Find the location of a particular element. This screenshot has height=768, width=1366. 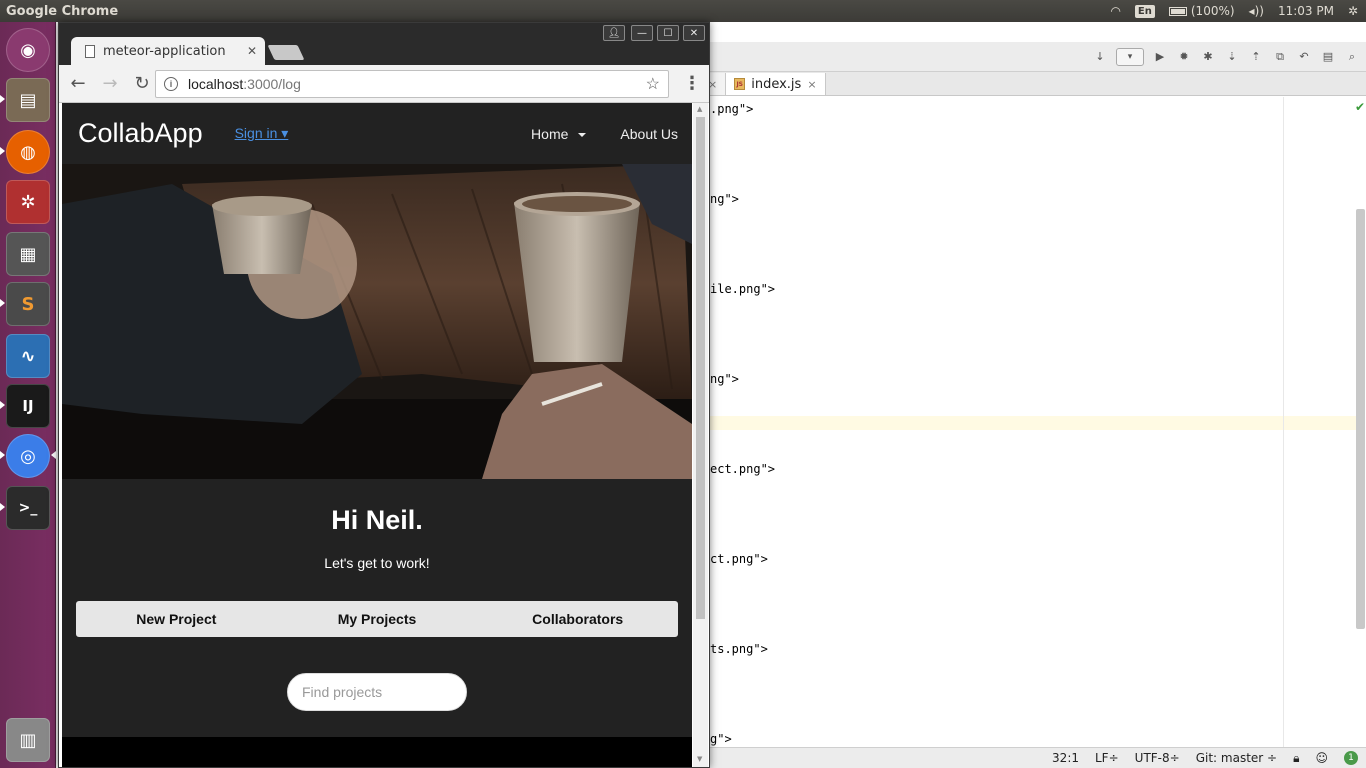

debug-icon: ✹ is located at coordinates (1184, 57).